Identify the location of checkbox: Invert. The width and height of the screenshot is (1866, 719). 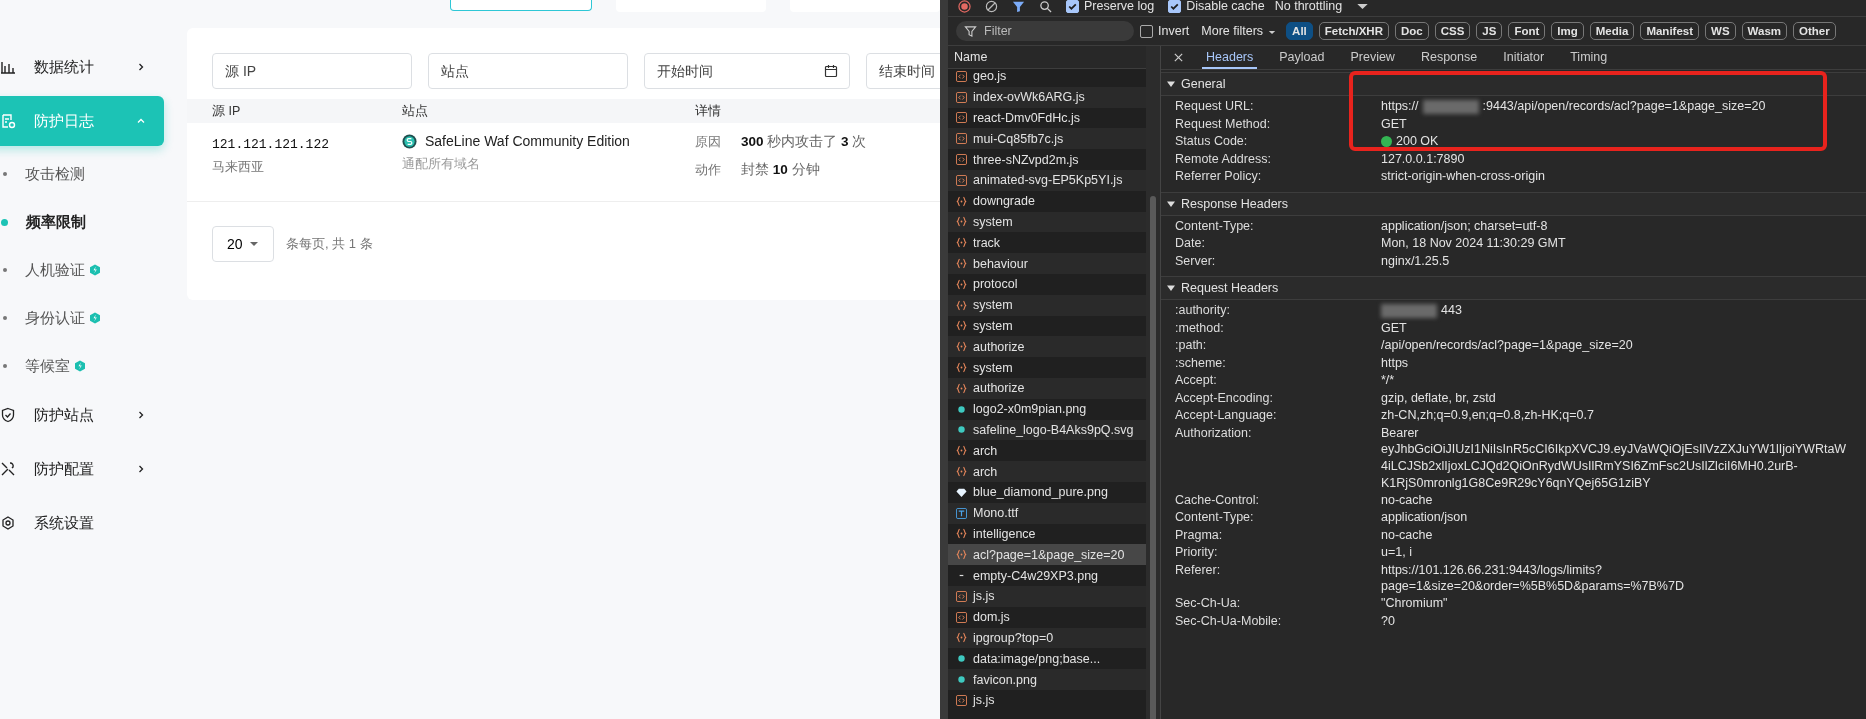
(1165, 31).